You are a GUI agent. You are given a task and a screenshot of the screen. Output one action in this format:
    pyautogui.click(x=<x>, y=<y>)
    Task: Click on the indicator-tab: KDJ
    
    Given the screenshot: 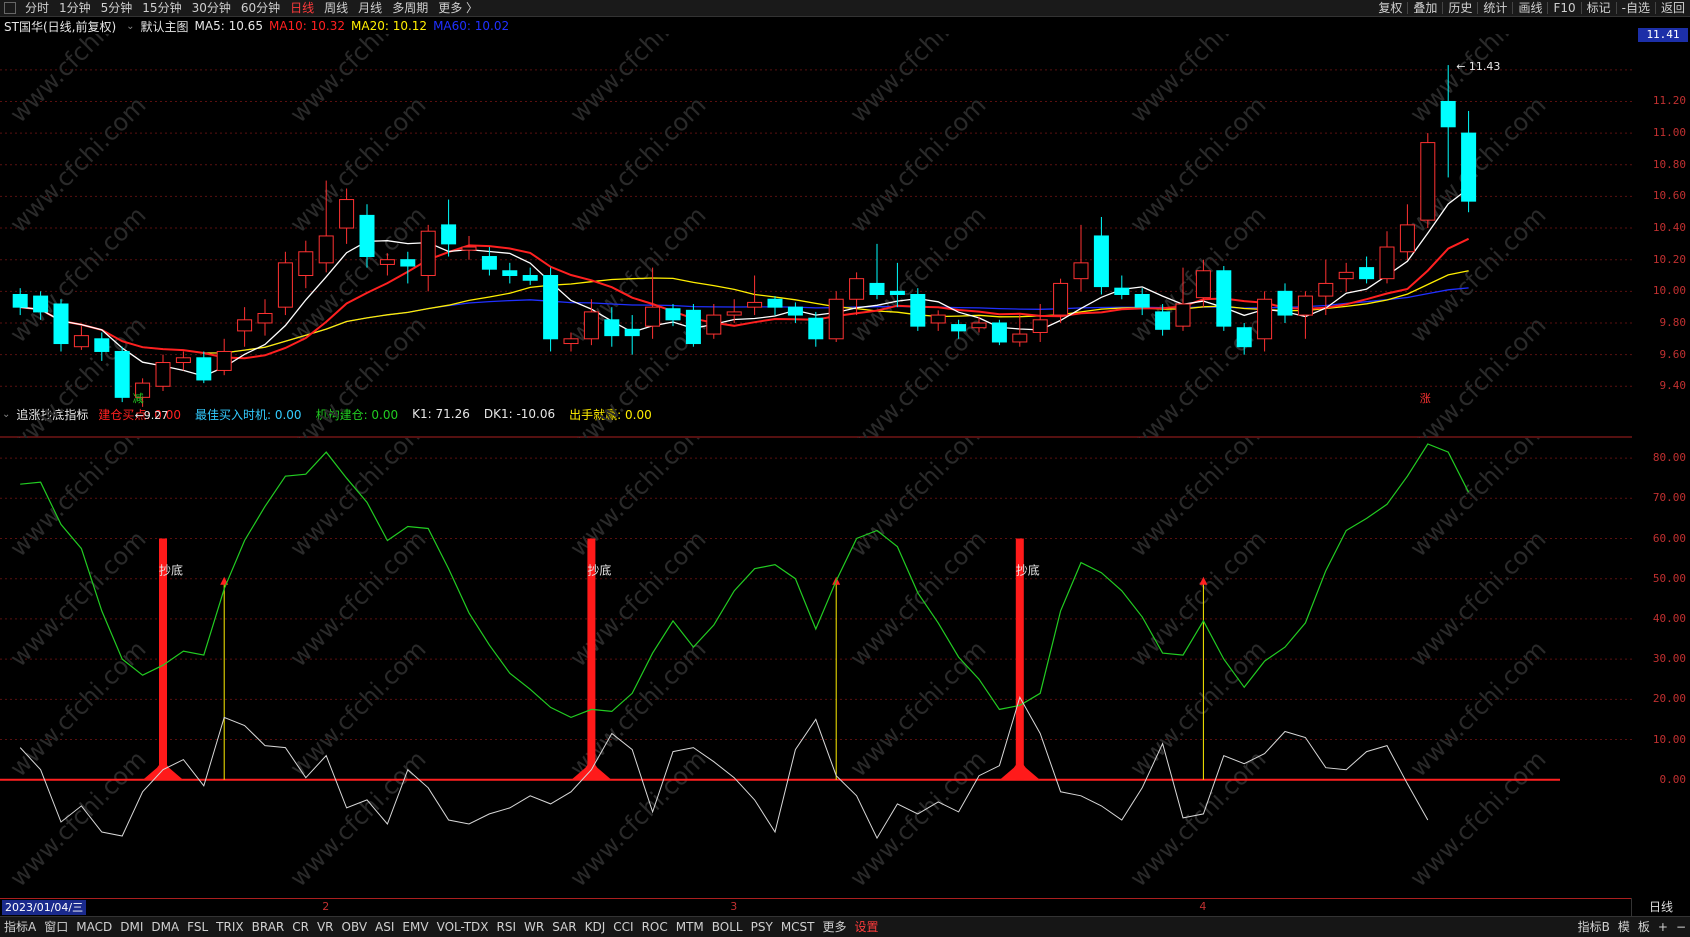 What is the action you would take?
    pyautogui.click(x=595, y=927)
    